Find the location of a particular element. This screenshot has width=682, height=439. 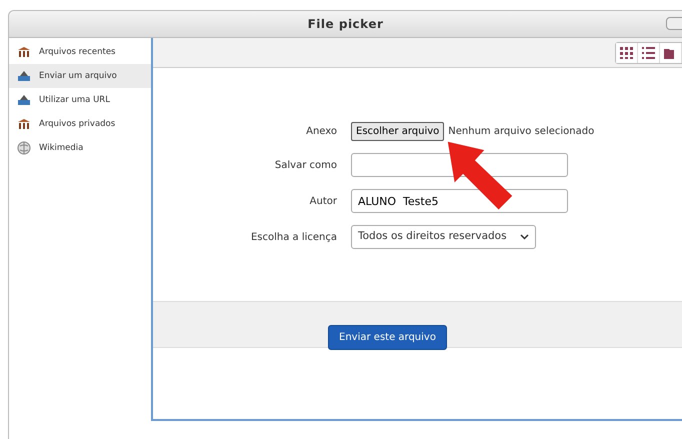

field-label: Anexo is located at coordinates (321, 132).